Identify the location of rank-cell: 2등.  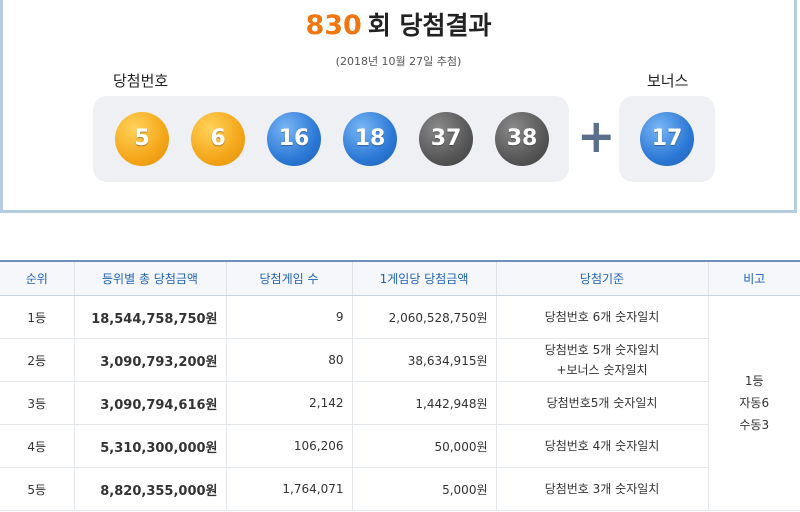
(37, 360).